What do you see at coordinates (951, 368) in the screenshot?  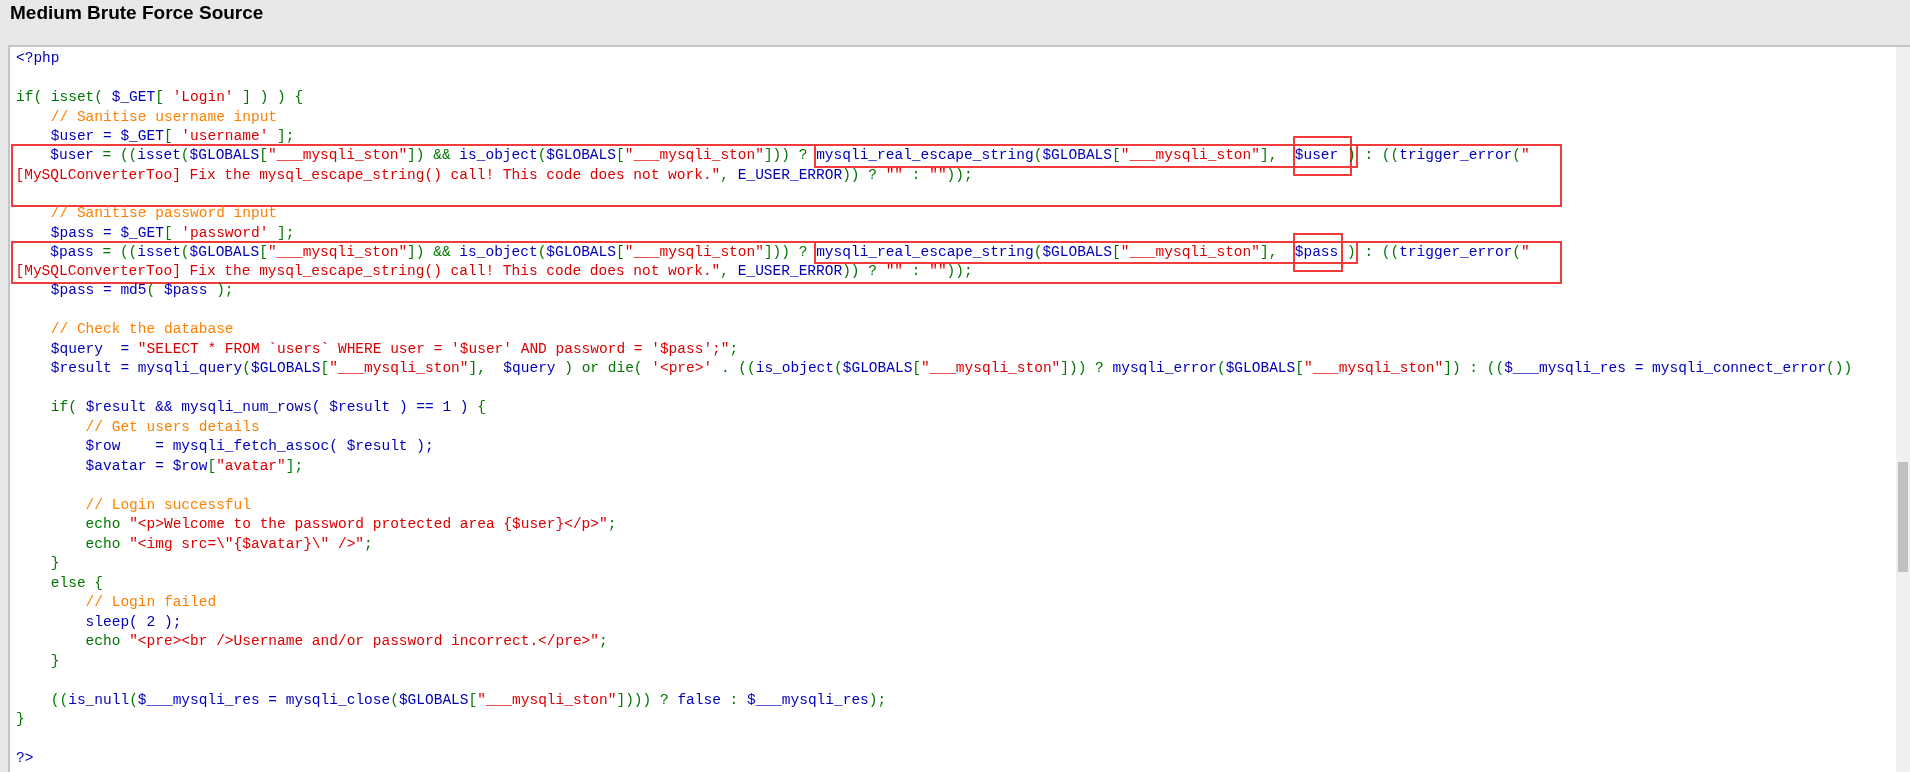 I see `code-line: $result = mysqli_query($GLOBALS["___mysqli_ston"], $query ) or die( '<pre>' . ((is_object($GLOBALS["___mysqli_ston"])) ? mysqli_error($GLOBALS["___mysqli_ston"]) : (($___mysqli_res = mysqli_connect_error())` at bounding box center [951, 368].